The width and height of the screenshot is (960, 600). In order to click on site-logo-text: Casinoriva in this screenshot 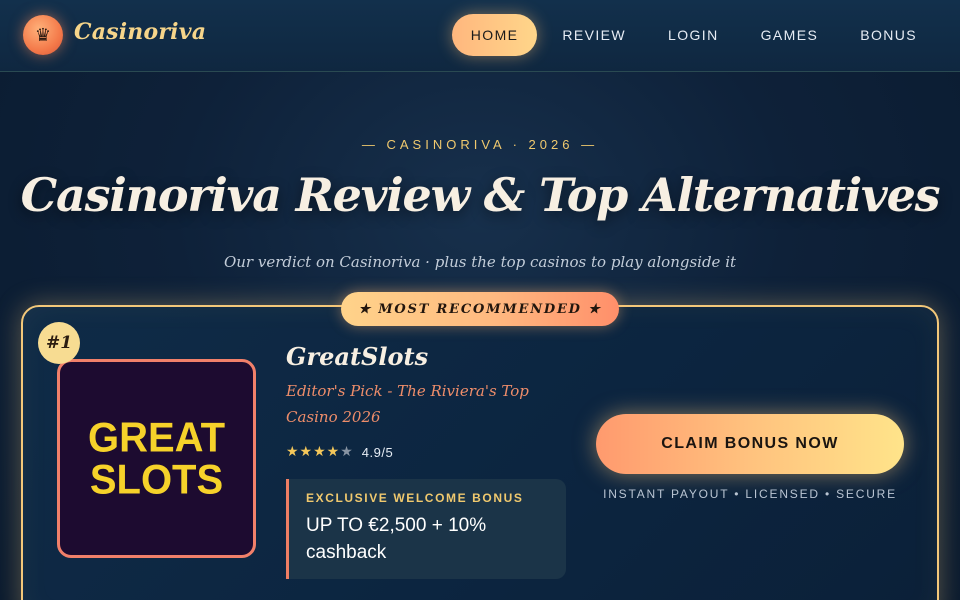, I will do `click(140, 32)`.